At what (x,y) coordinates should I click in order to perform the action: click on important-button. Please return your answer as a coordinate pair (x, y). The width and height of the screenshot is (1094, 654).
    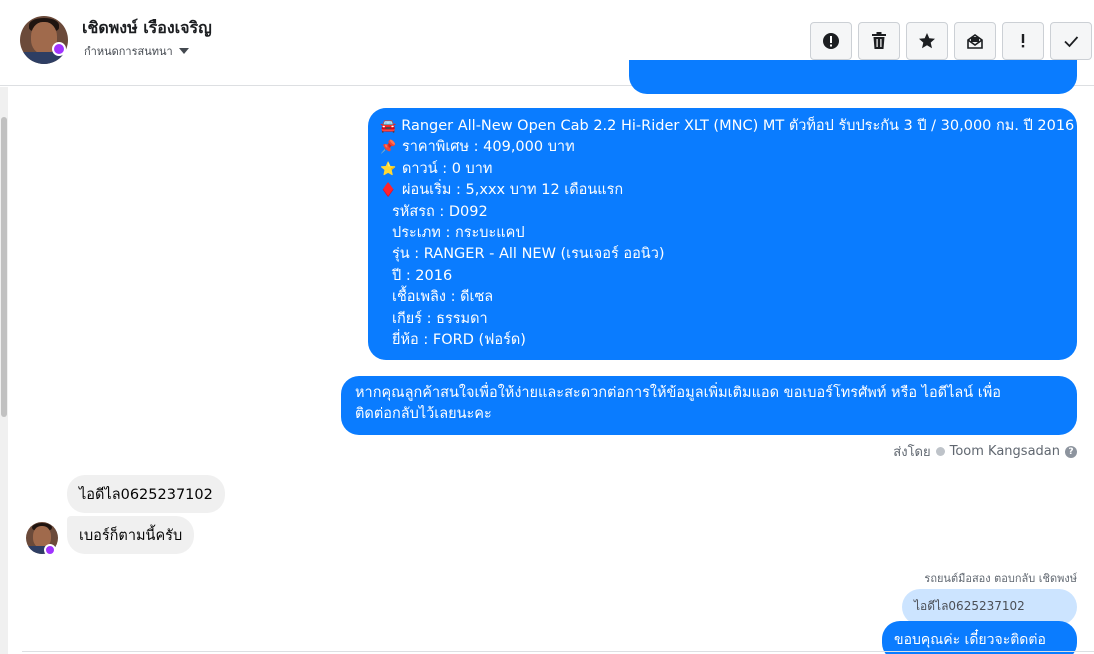
    Looking at the image, I should click on (1023, 41).